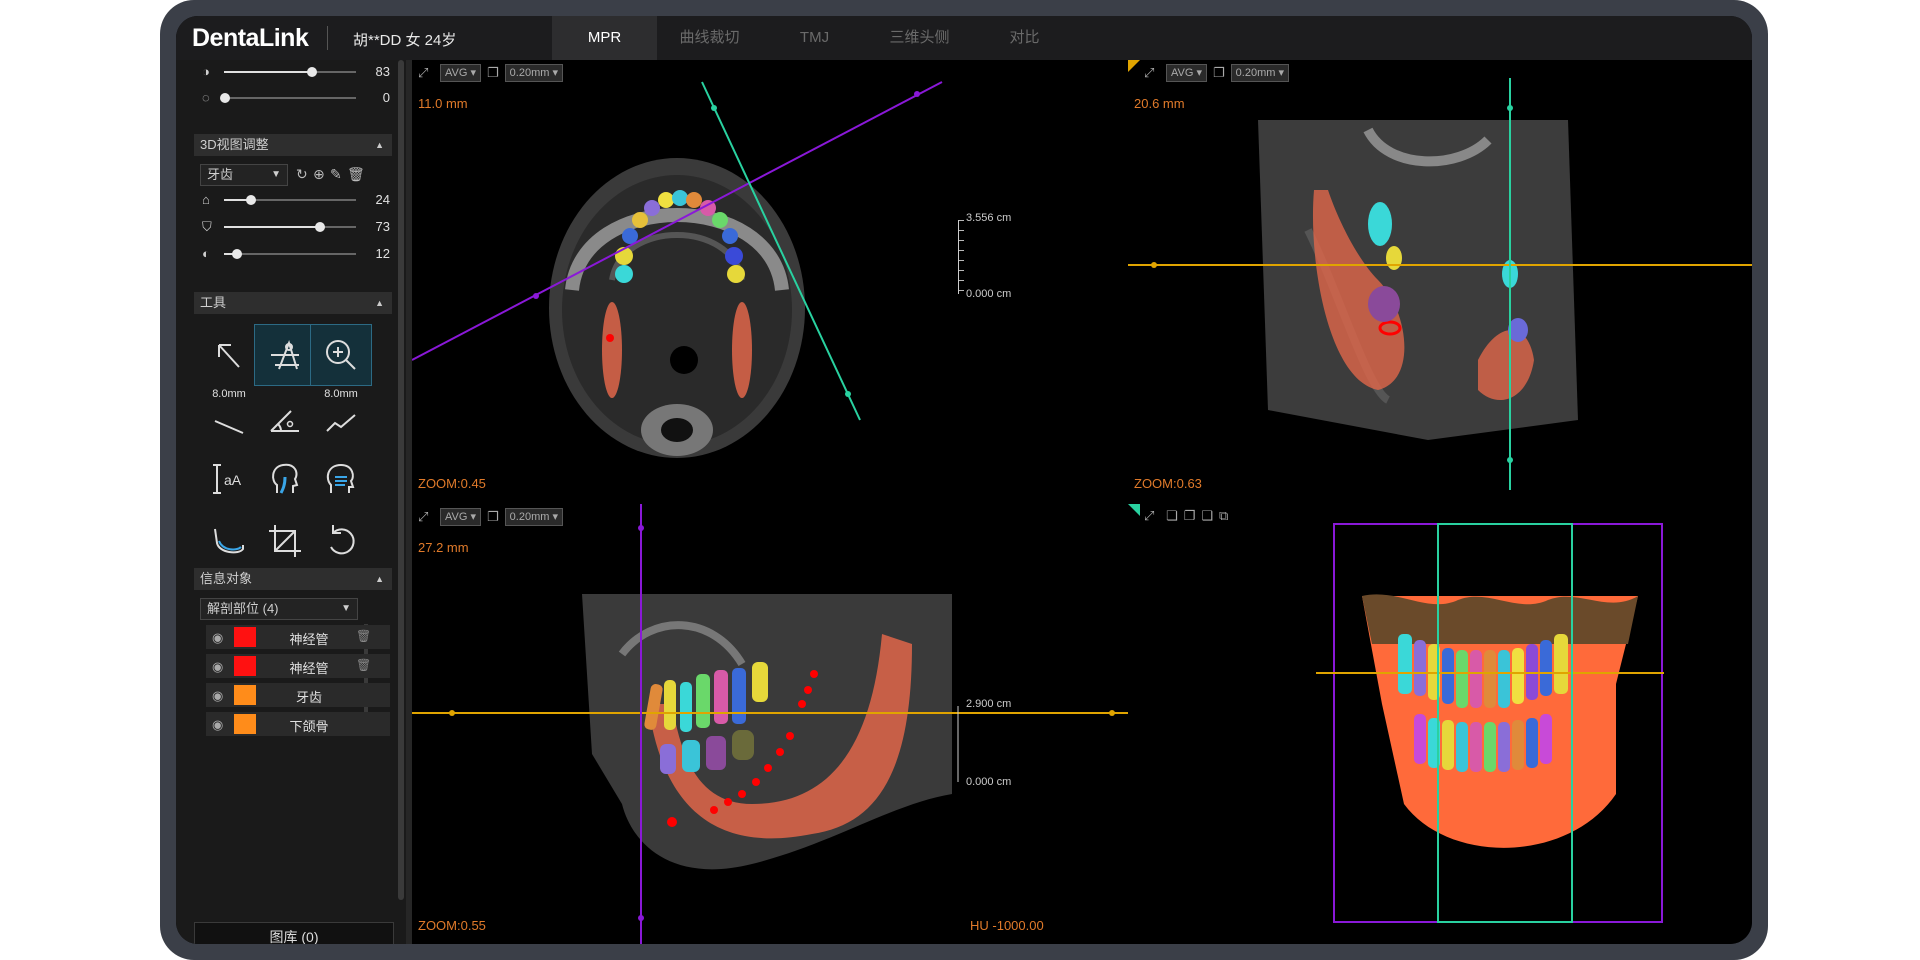  I want to click on coronal-viewport: ⤢ AVG ▾ ❐ 0.20mm ▾ 20.6 mm ZOOM:0.63, so click(1440, 280).